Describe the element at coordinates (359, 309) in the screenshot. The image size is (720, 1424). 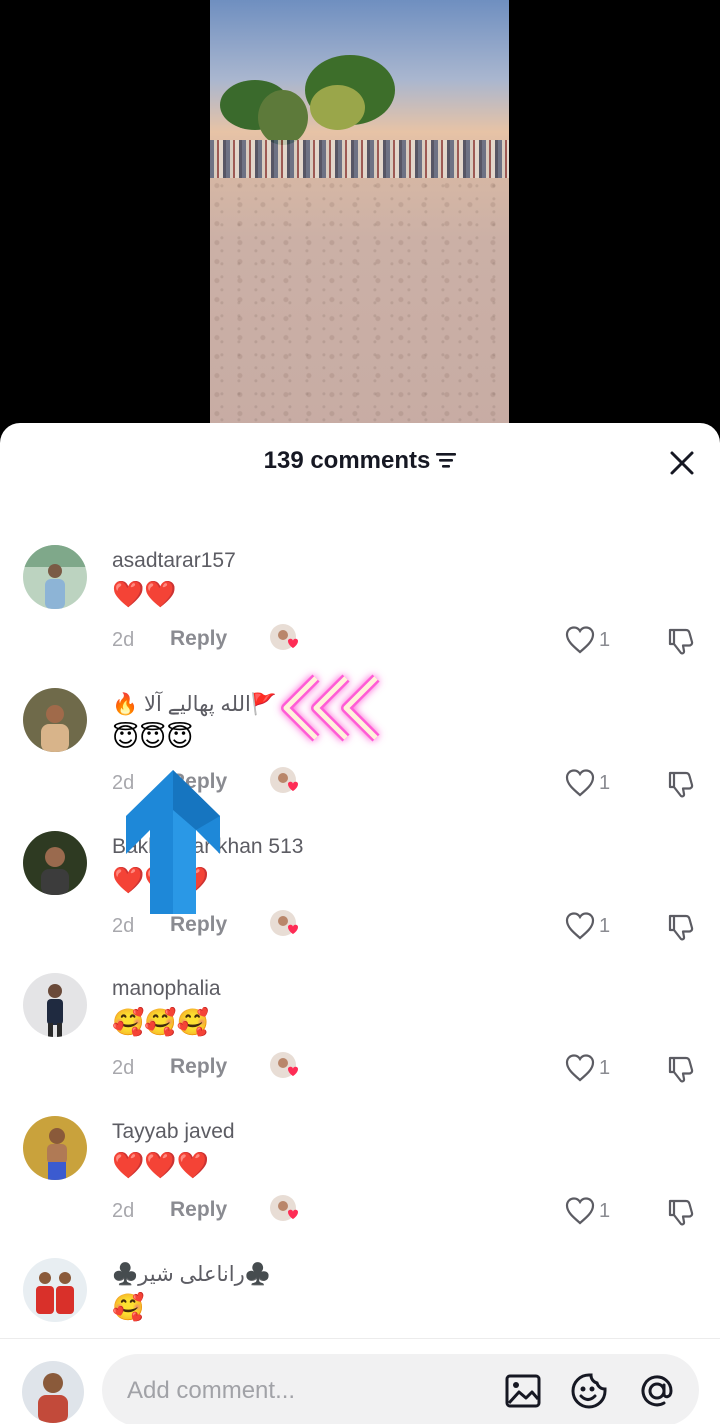
I see `sand-ground` at that location.